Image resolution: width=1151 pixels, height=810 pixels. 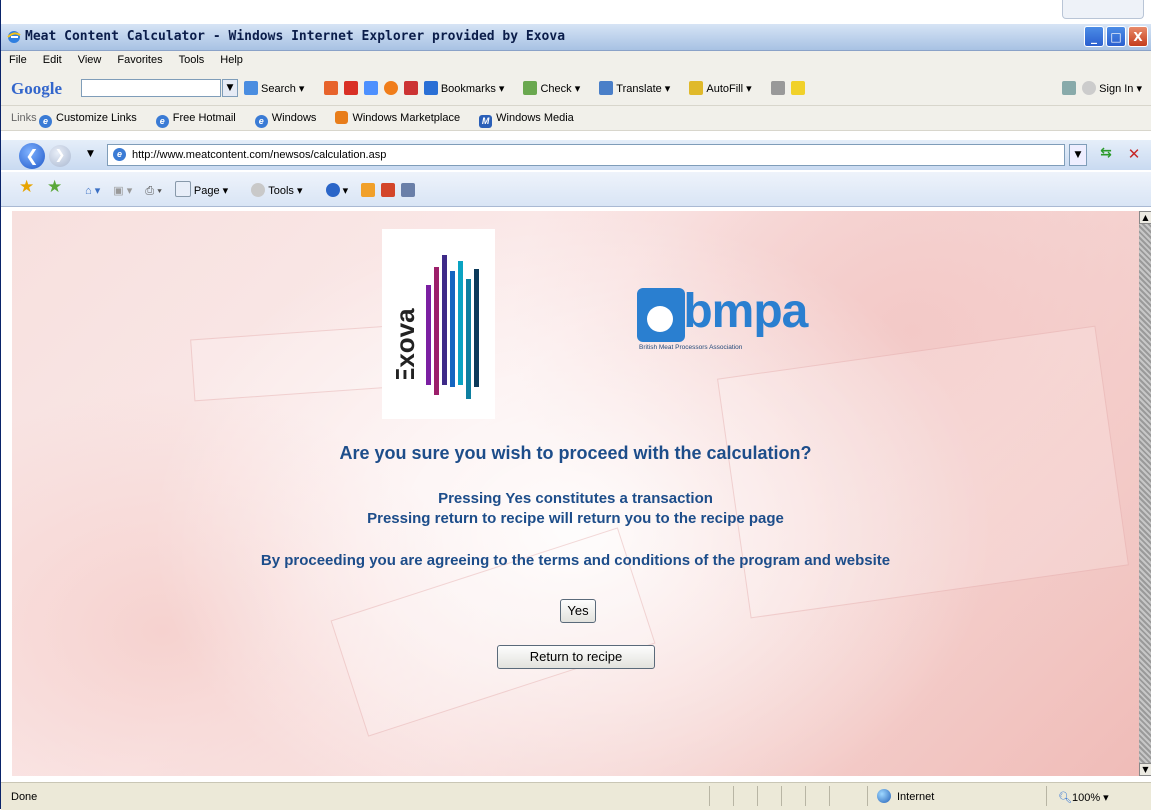 What do you see at coordinates (555, 88) in the screenshot?
I see `check-button: Check ▾` at bounding box center [555, 88].